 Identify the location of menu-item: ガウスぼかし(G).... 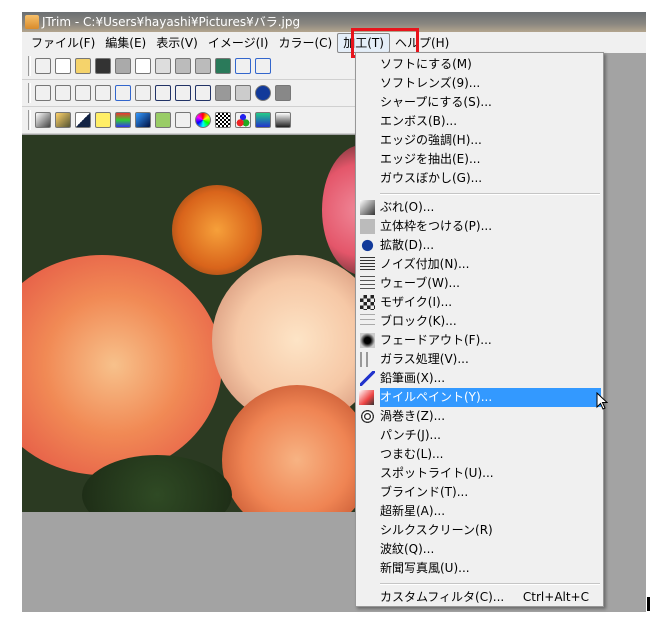
(479, 178).